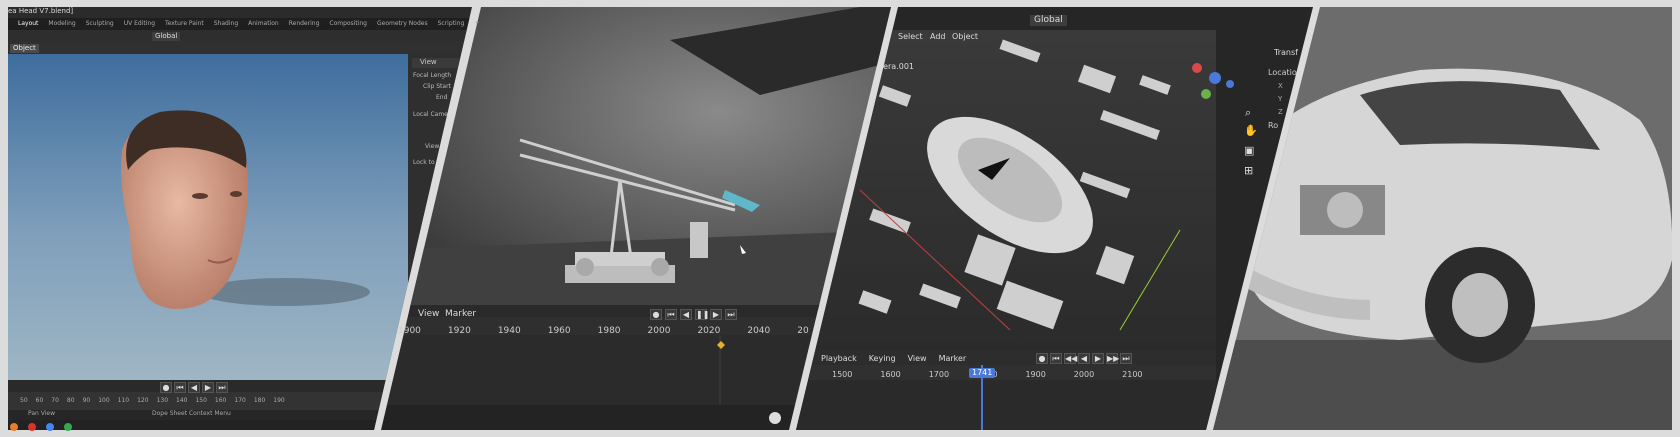 This screenshot has width=1680, height=437. I want to click on timeline-tick: 60, so click(39, 400).